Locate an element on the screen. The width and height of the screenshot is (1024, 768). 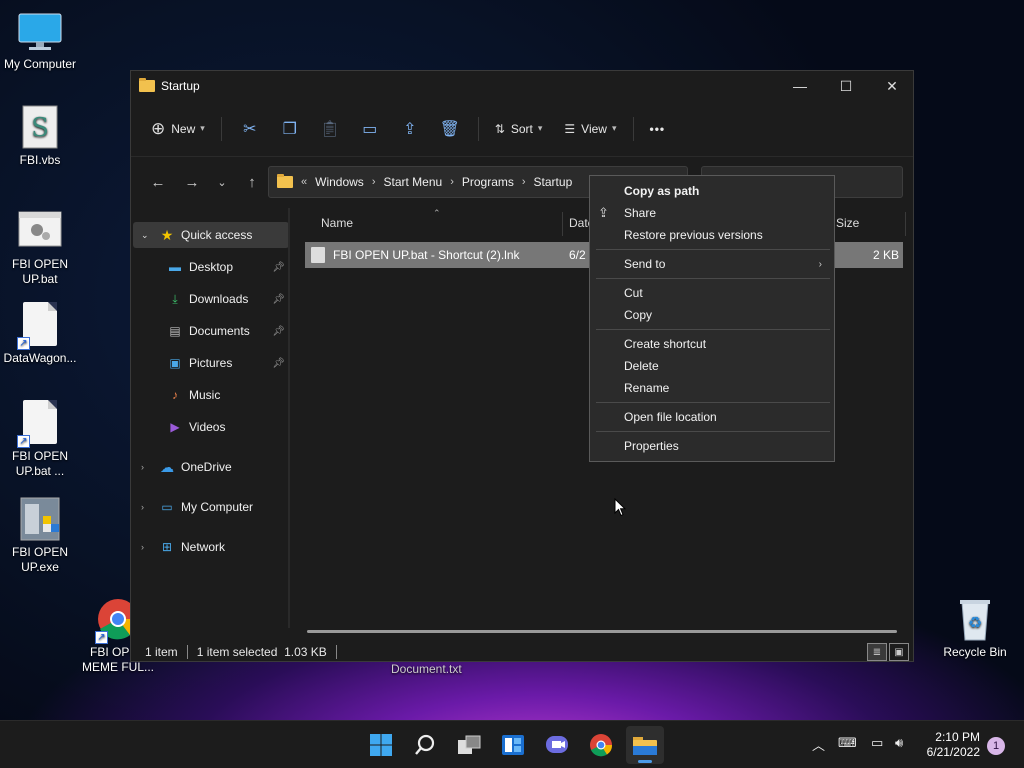
menu-item-send-to: Send to › is located at coordinates (712, 264).